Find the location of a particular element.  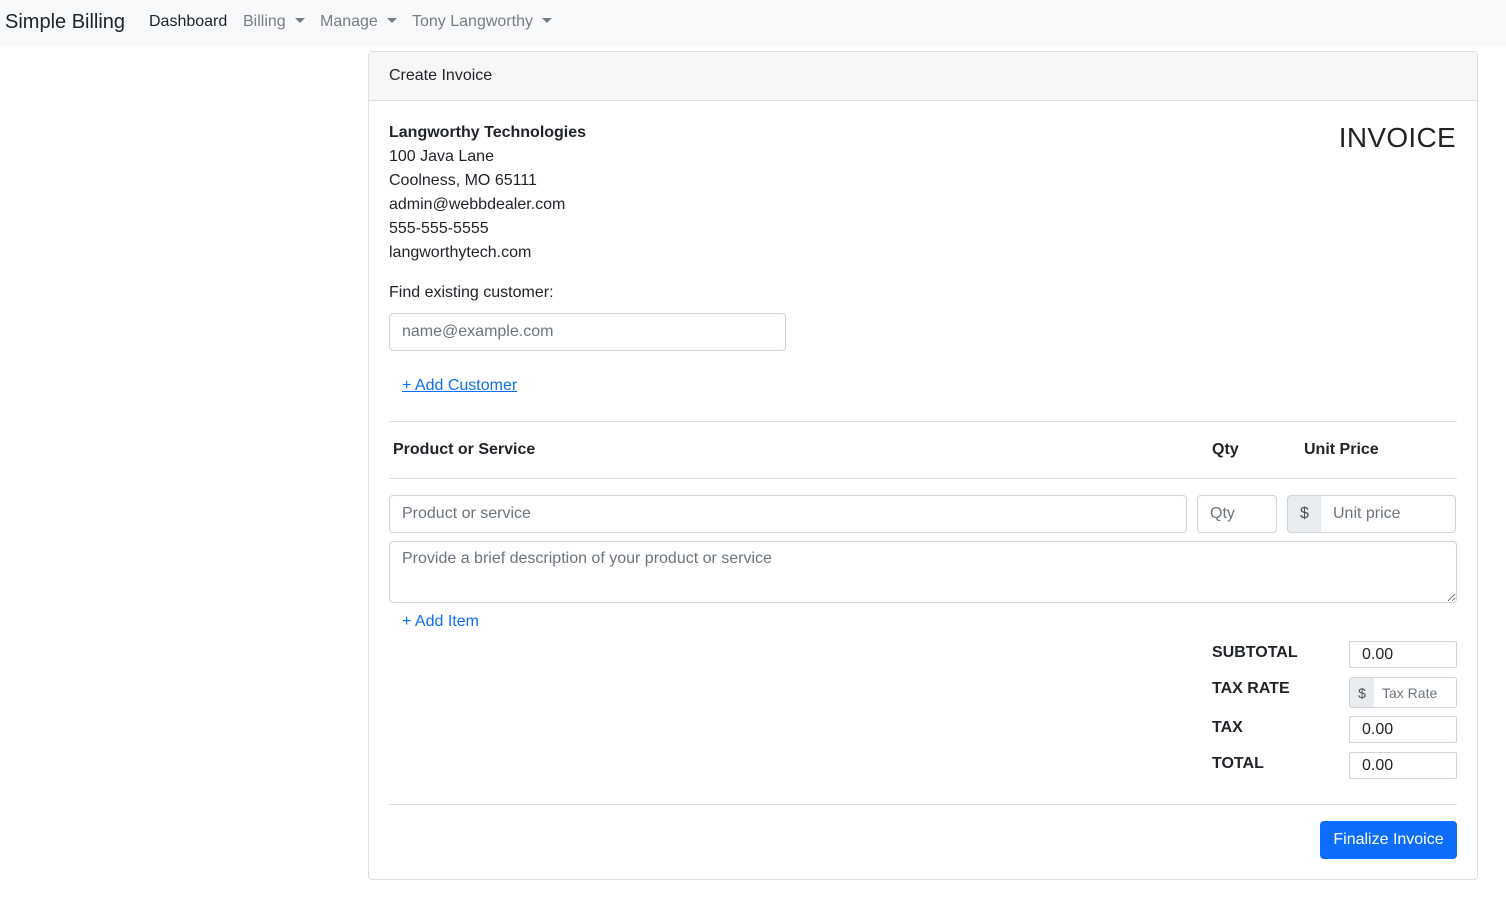

company-address-line1: 100 Java Lane is located at coordinates (441, 156).